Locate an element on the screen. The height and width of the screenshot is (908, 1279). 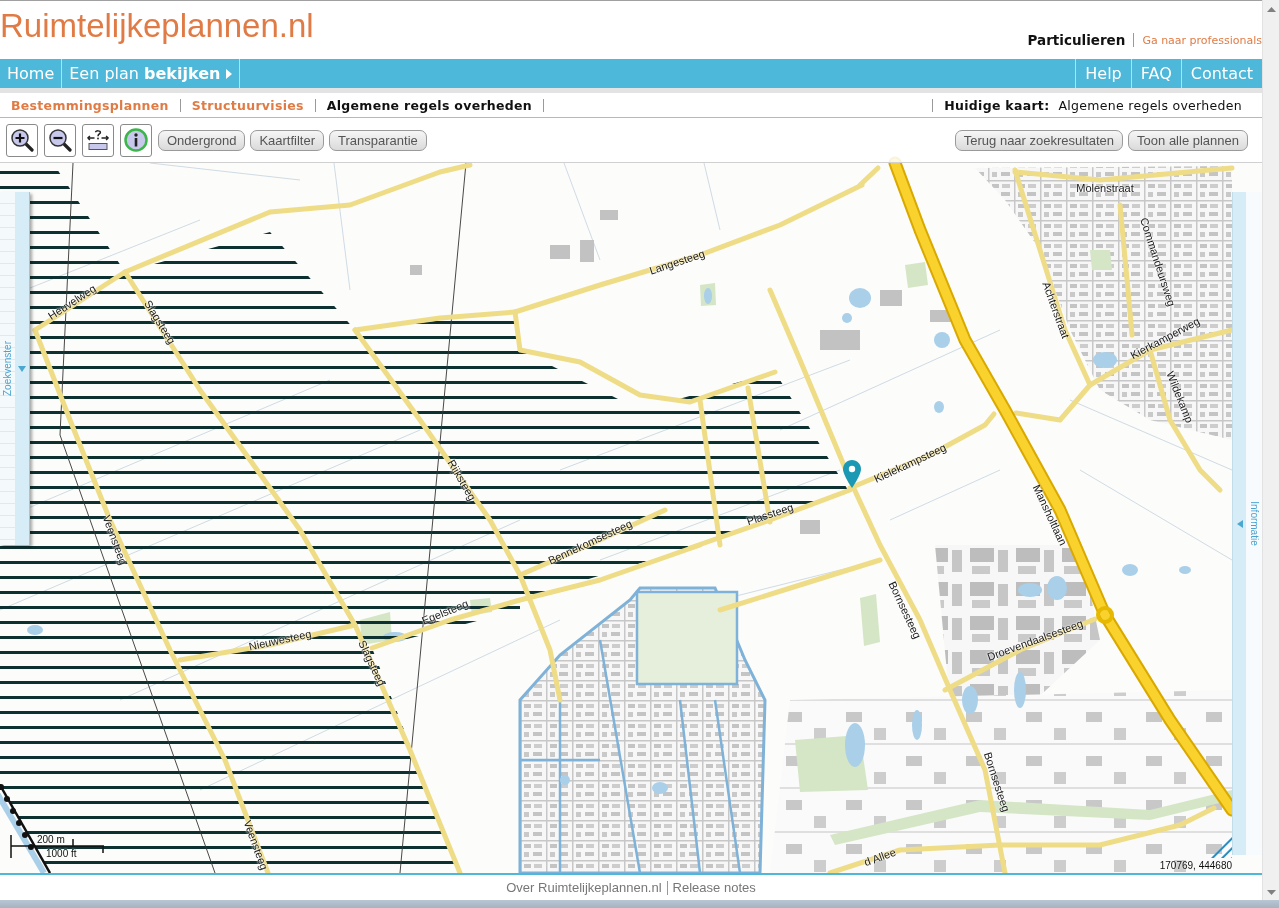
zoom-out-button is located at coordinates (60, 140).